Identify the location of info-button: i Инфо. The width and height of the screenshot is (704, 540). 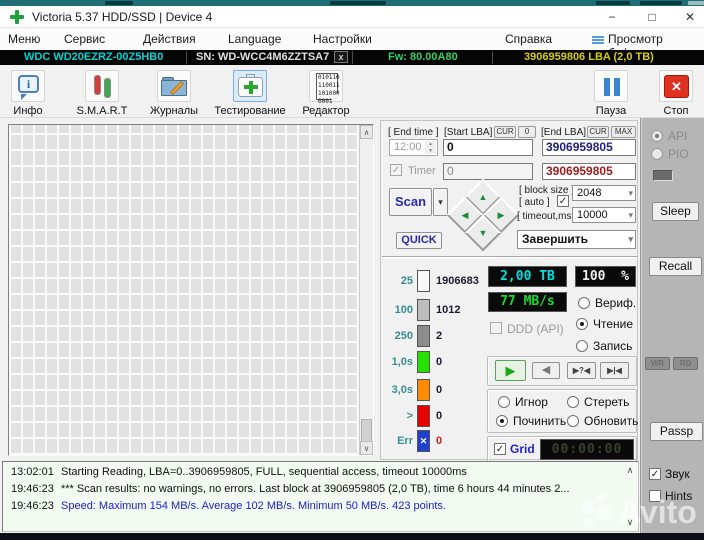
(32, 93).